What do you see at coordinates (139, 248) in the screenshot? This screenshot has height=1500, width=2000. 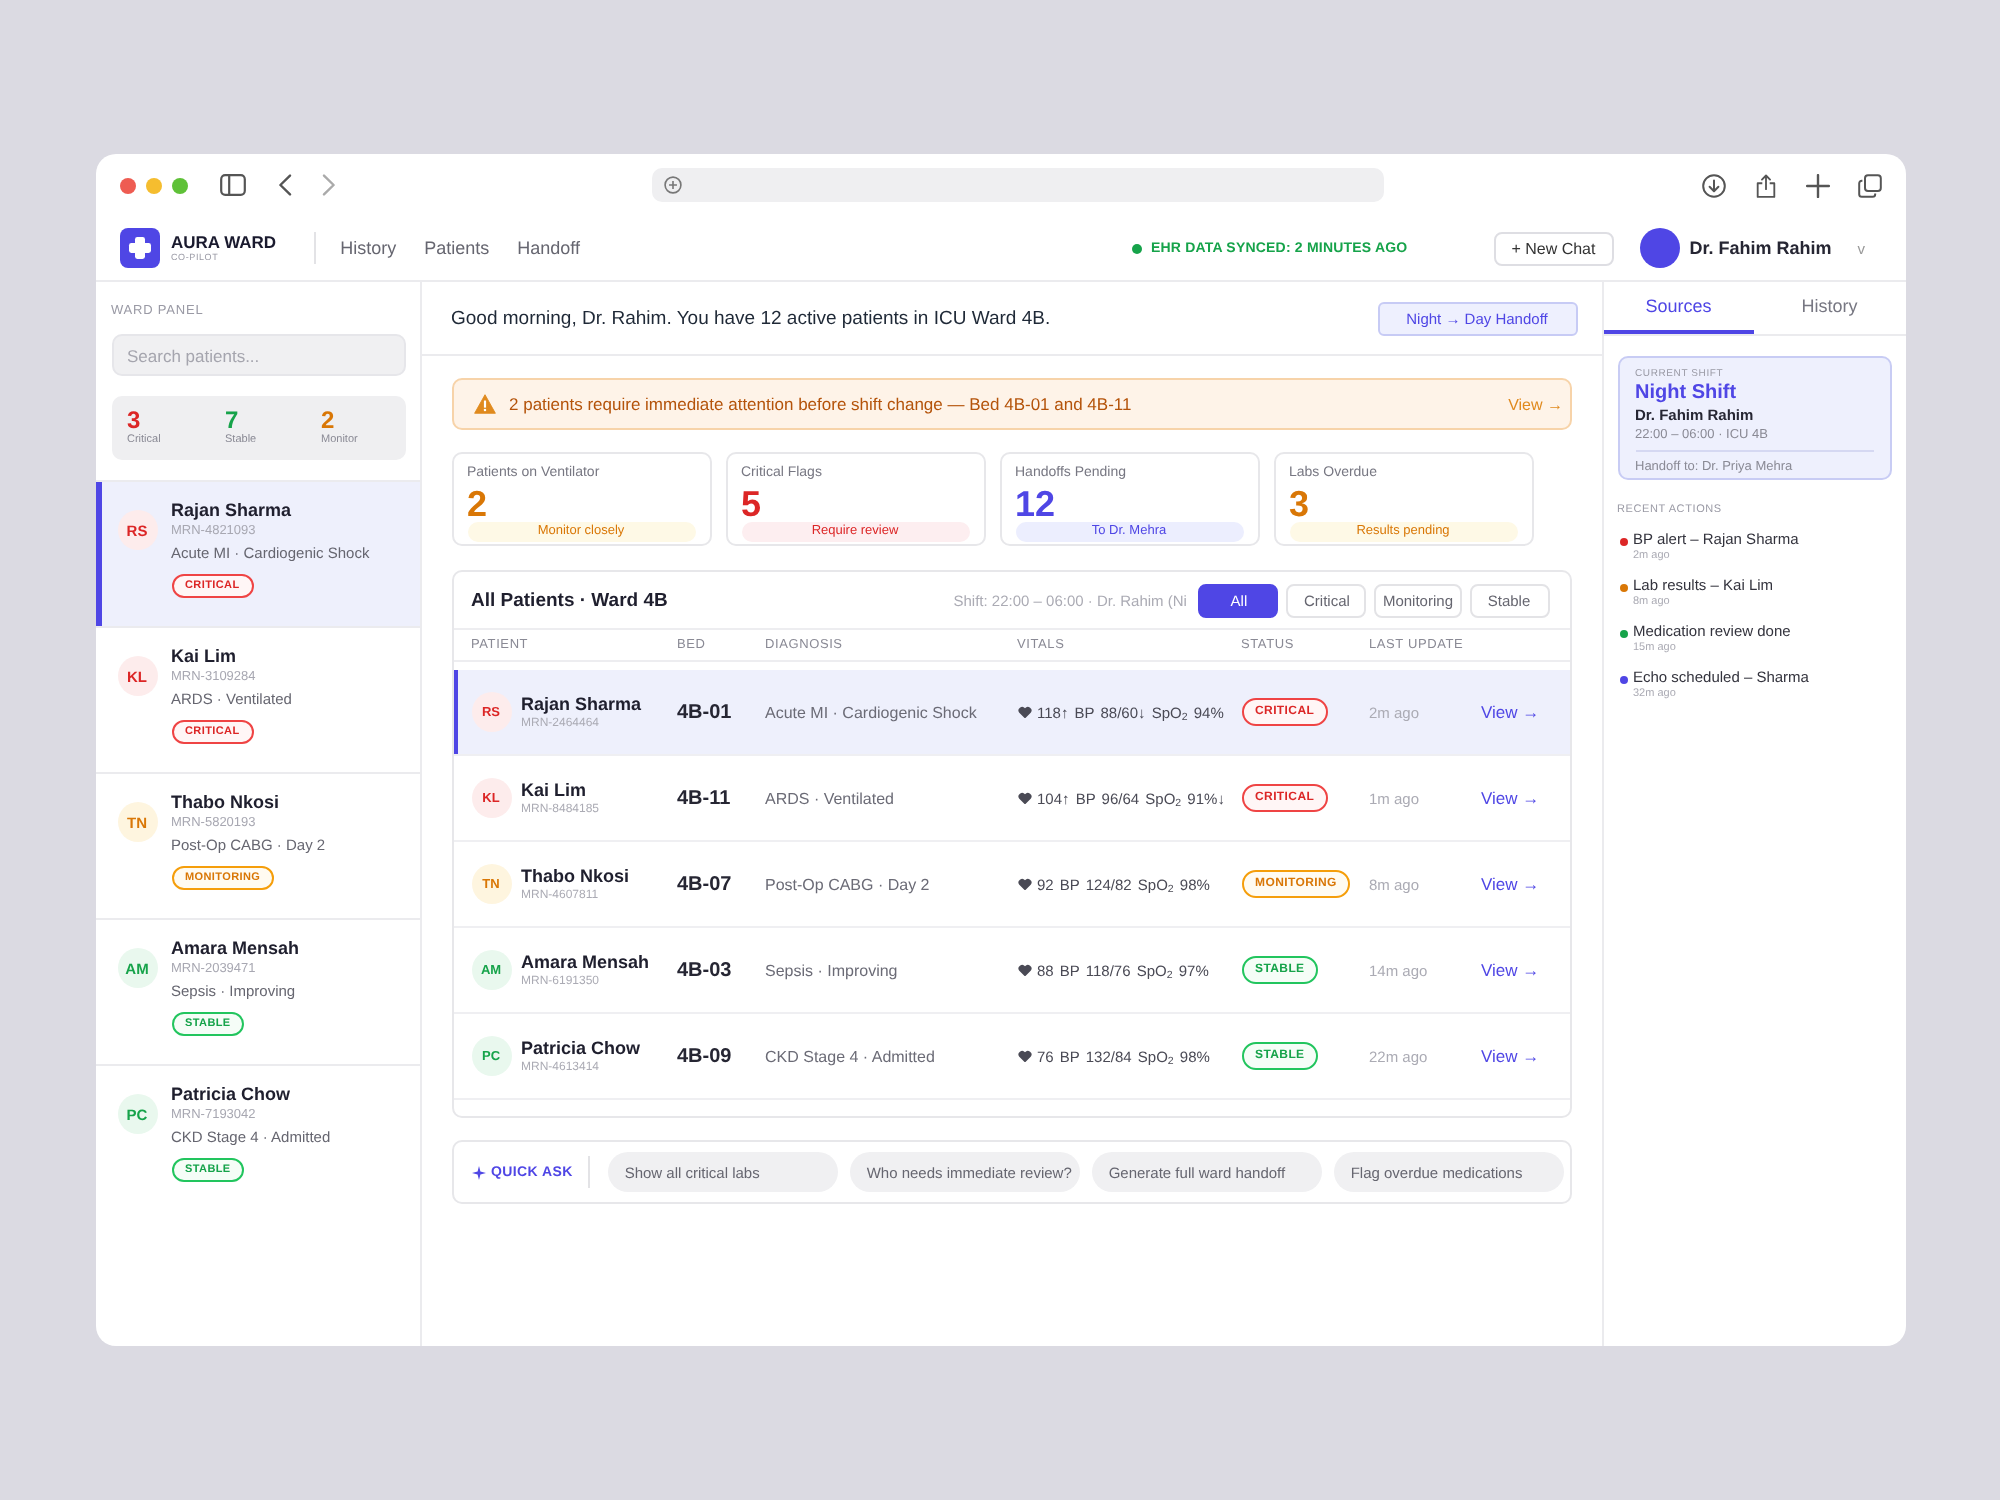 I see `cross-logo-icon` at bounding box center [139, 248].